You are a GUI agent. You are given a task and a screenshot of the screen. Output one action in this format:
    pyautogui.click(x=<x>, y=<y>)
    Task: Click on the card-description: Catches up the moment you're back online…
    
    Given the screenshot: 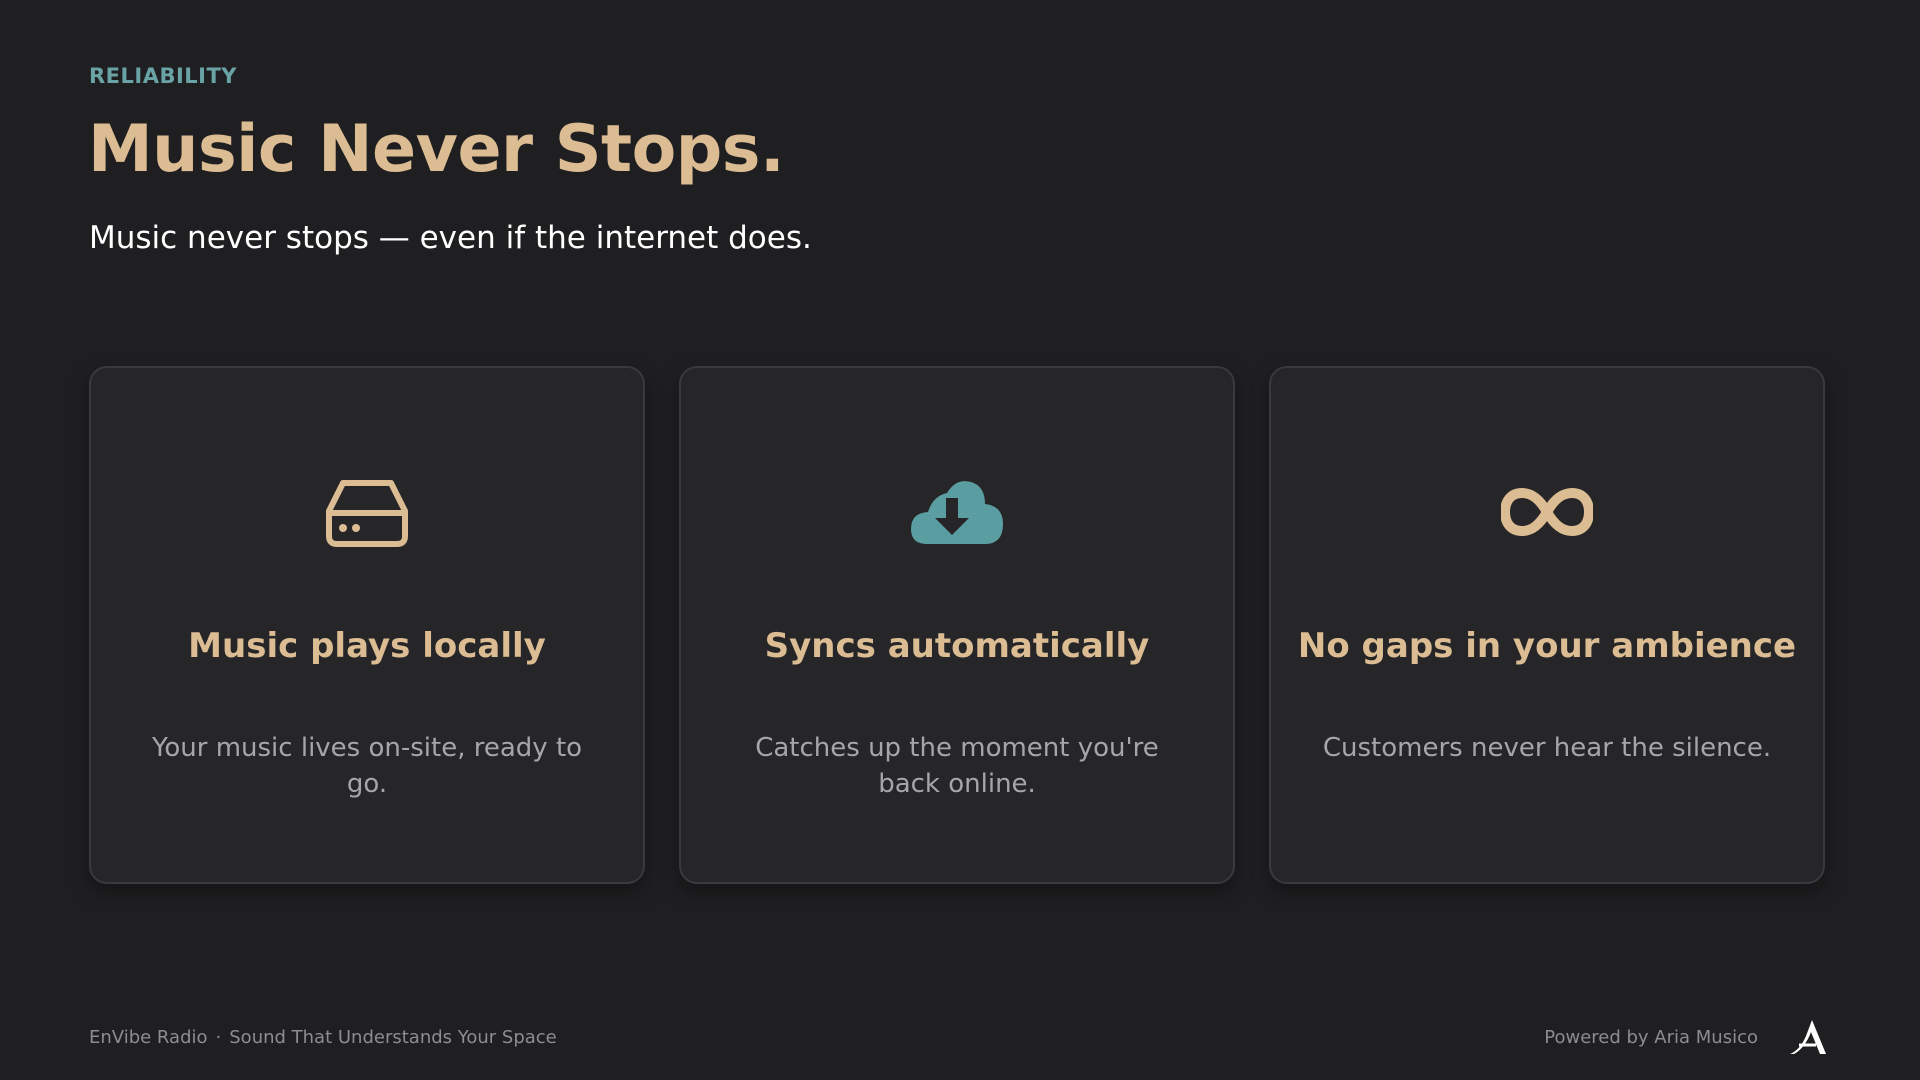 What is the action you would take?
    pyautogui.click(x=957, y=766)
    